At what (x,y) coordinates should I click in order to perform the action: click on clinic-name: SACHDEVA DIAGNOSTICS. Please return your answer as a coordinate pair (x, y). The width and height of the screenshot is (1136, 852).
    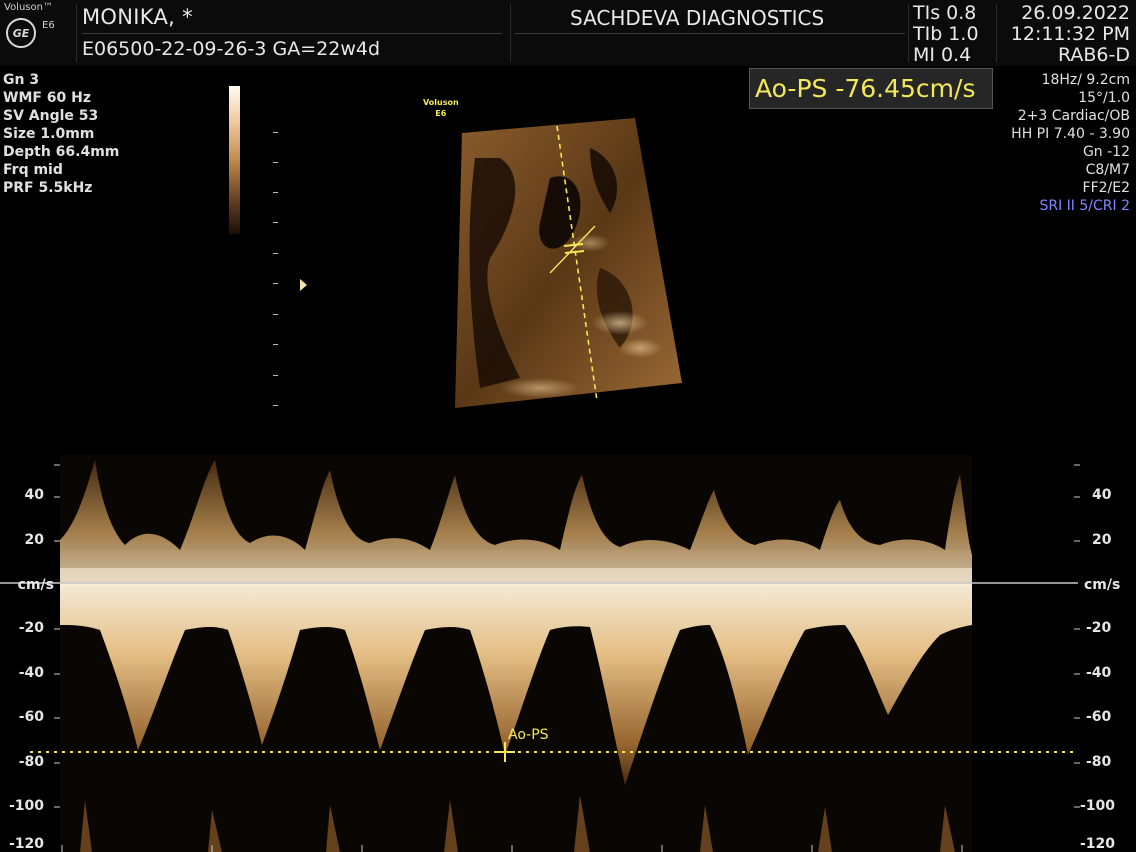
    Looking at the image, I should click on (697, 18).